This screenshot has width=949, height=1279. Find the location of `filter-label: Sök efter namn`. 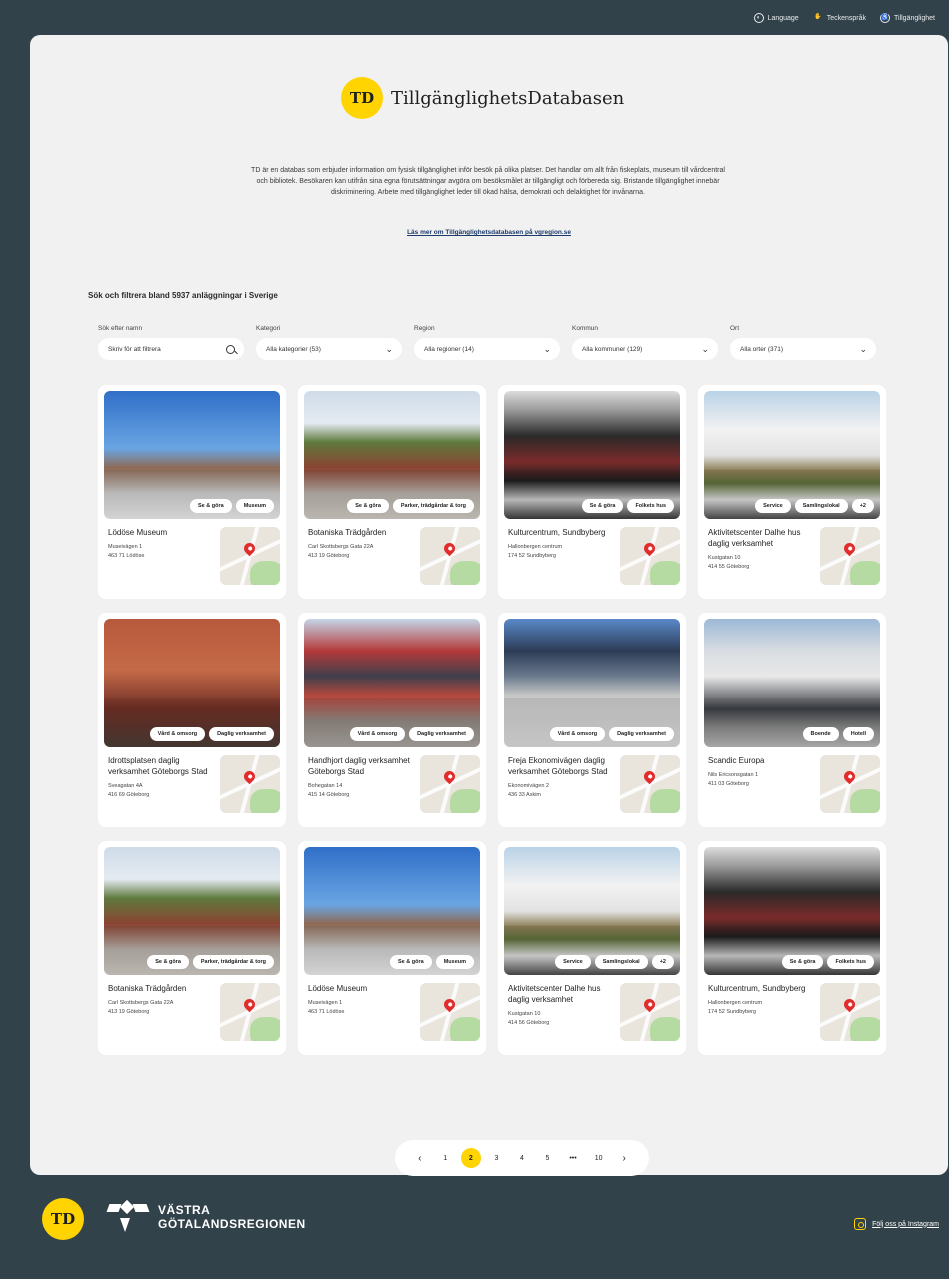

filter-label: Sök efter namn is located at coordinates (120, 328).